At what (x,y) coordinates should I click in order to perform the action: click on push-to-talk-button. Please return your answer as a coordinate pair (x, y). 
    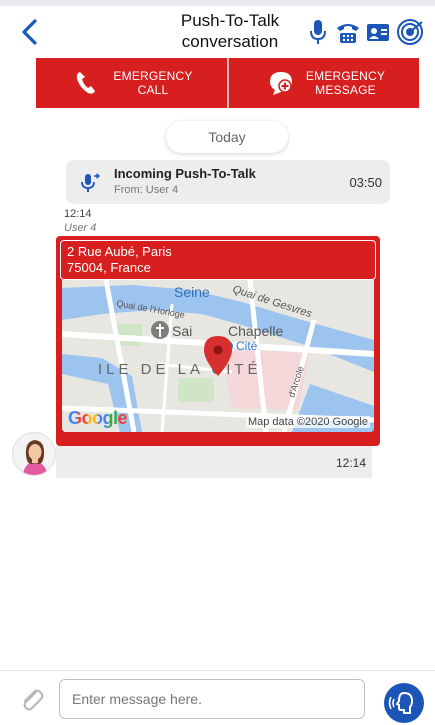
    Looking at the image, I should click on (404, 703).